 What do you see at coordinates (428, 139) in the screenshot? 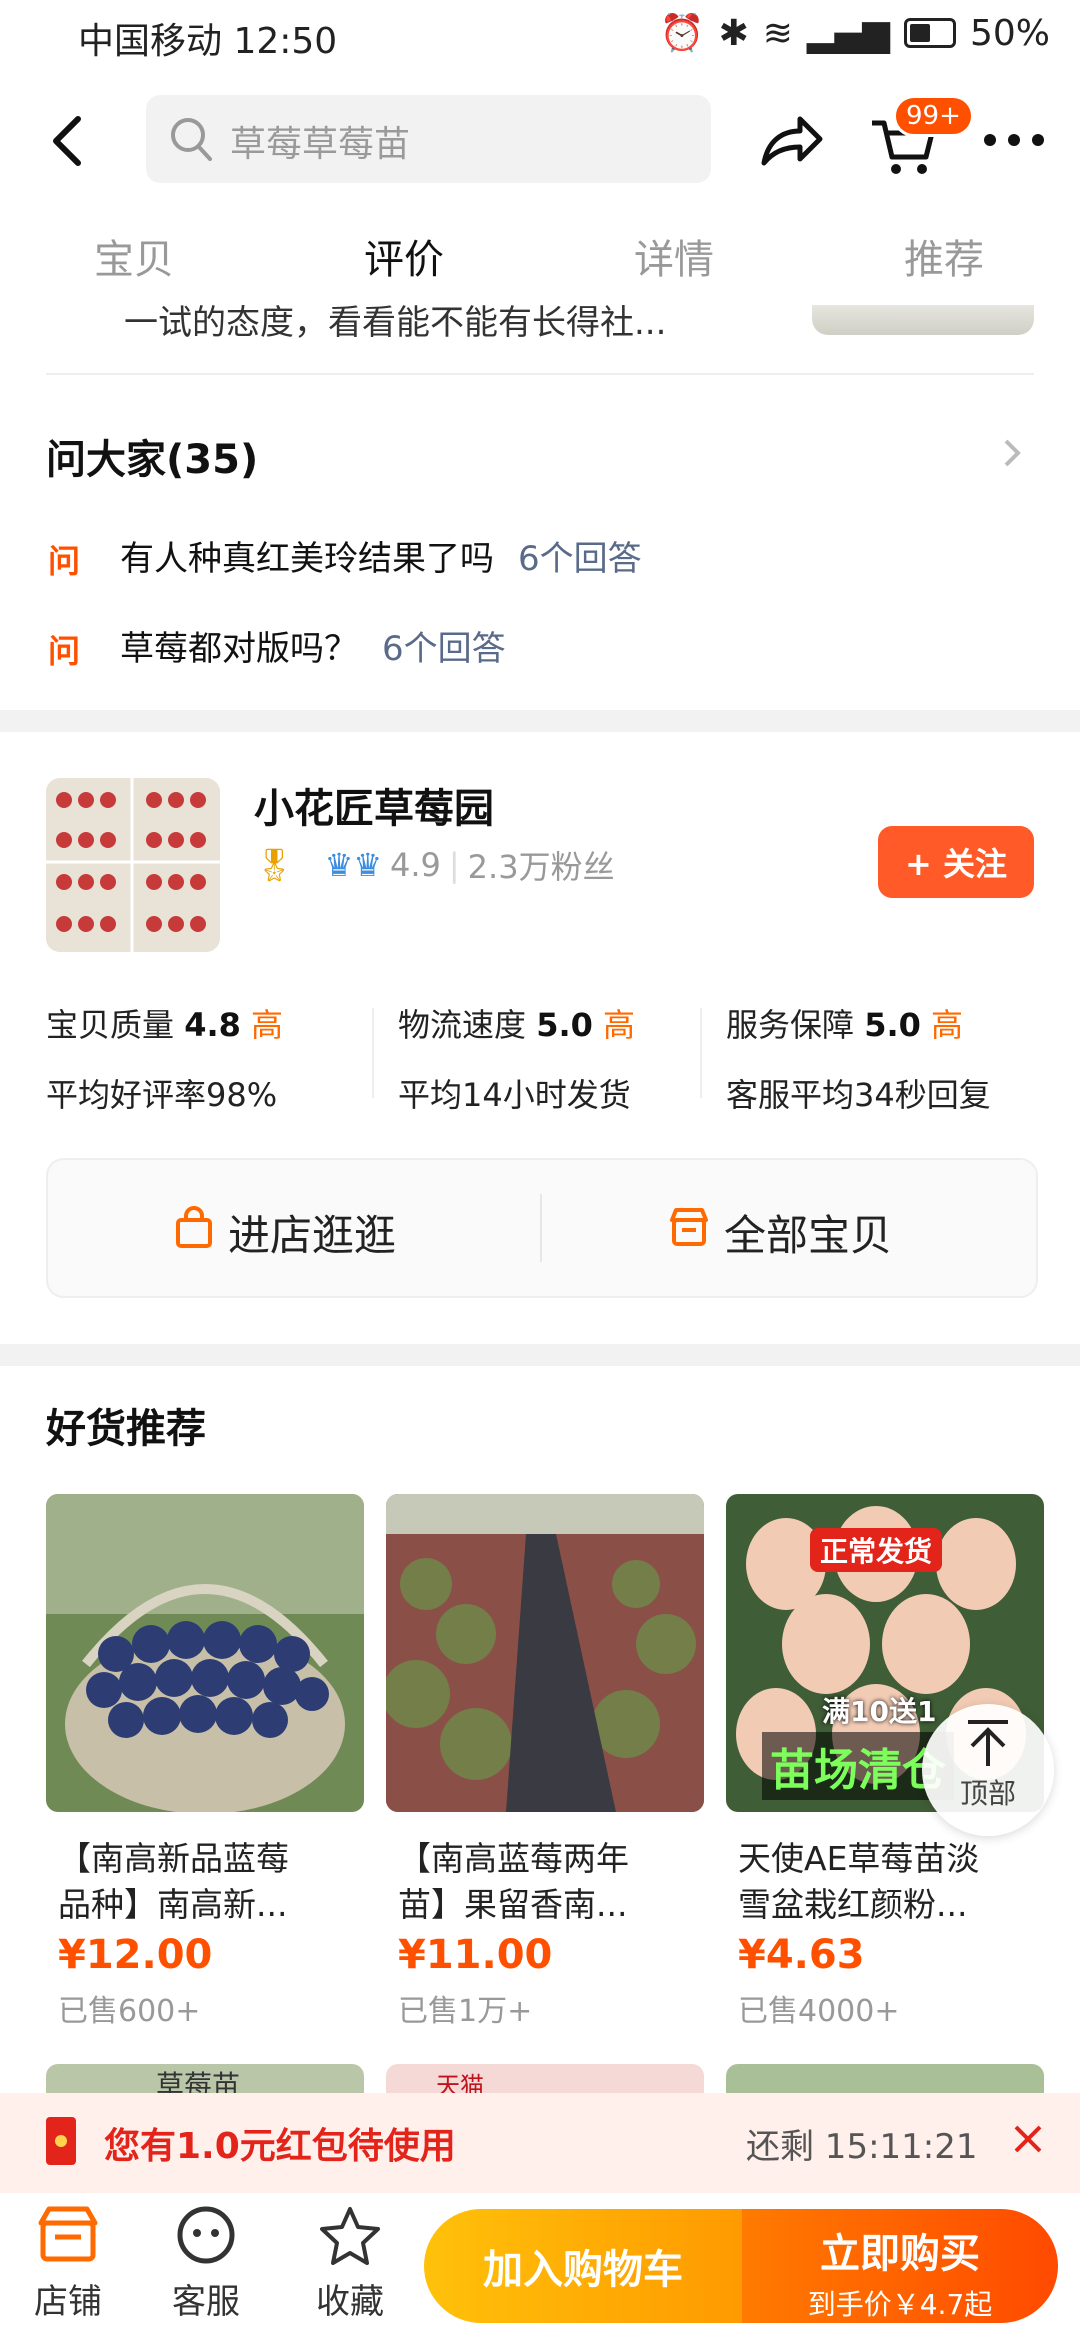
I see `search-input: 草莓草莓苗` at bounding box center [428, 139].